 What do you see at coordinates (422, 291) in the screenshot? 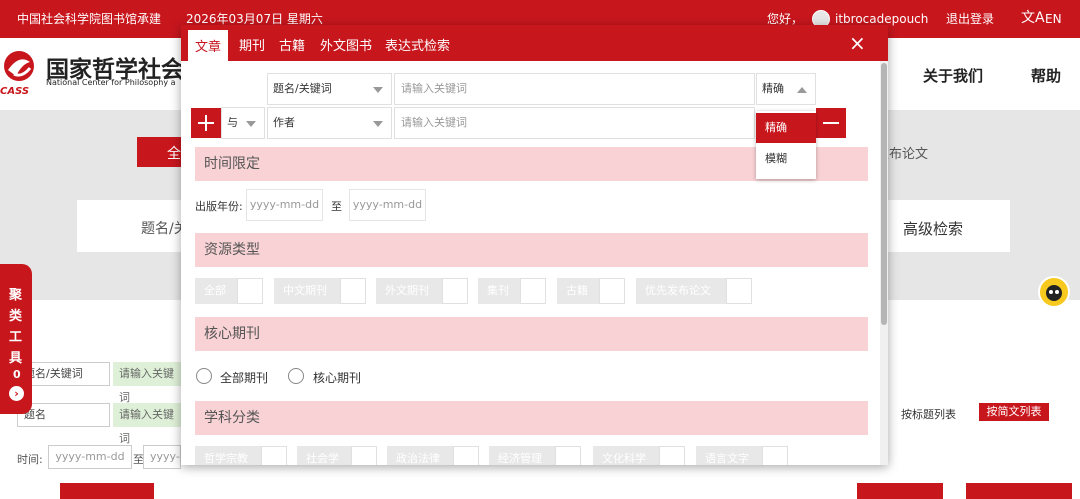
I see `resource-checkbox-foreign-journal: 外文期刊` at bounding box center [422, 291].